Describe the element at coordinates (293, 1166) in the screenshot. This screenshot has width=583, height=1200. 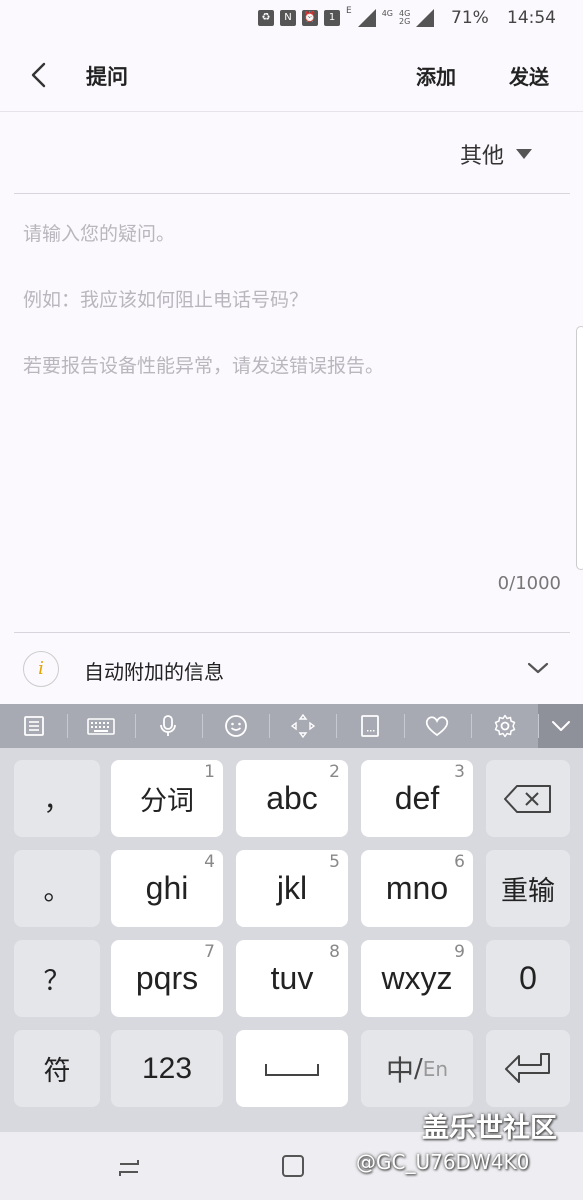
I see `home-icon` at that location.